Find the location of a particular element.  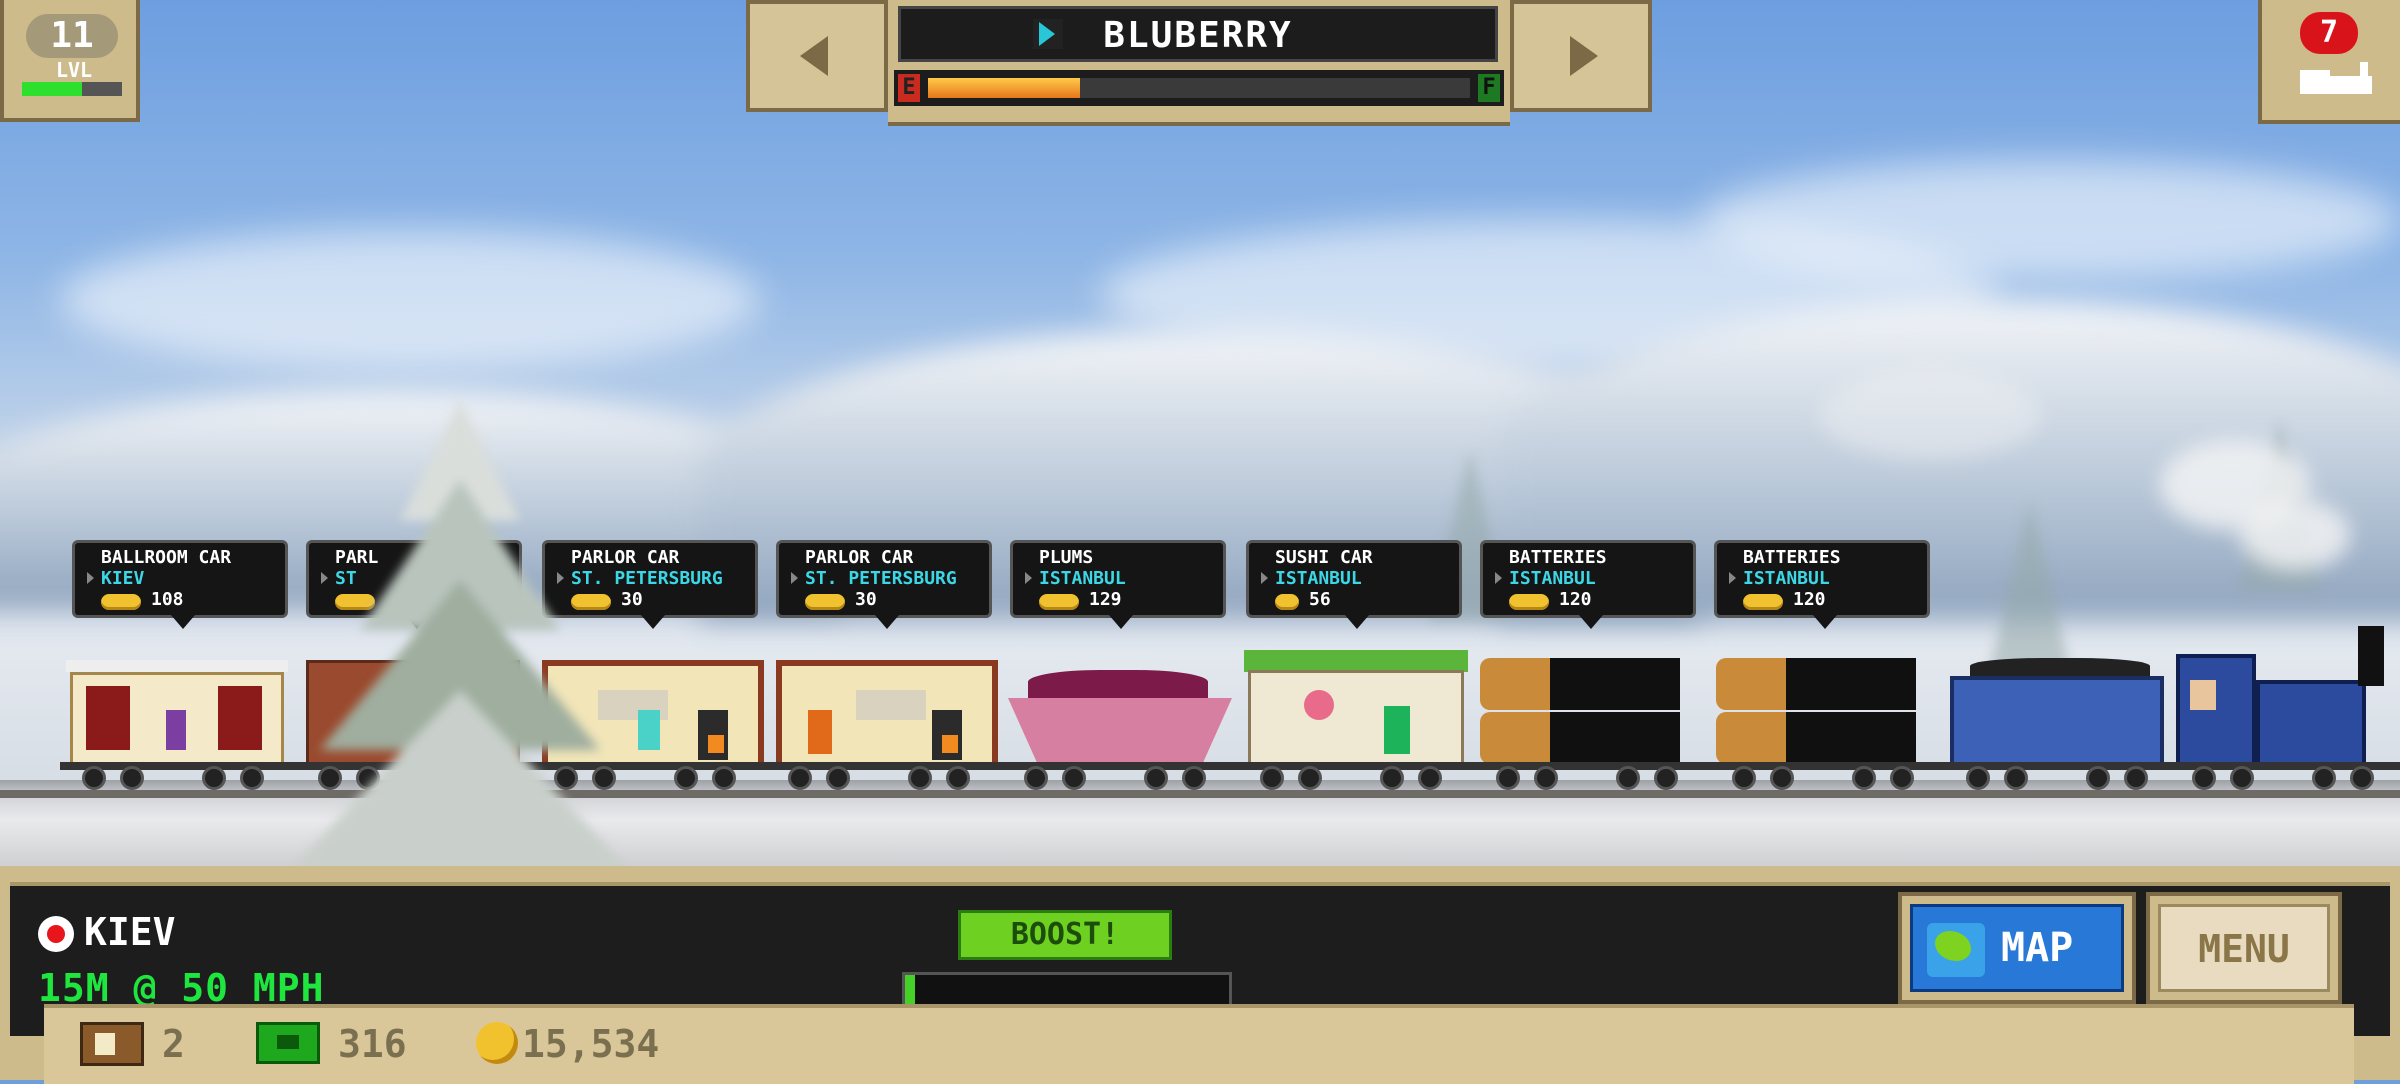

next-train-button is located at coordinates (1581, 56).